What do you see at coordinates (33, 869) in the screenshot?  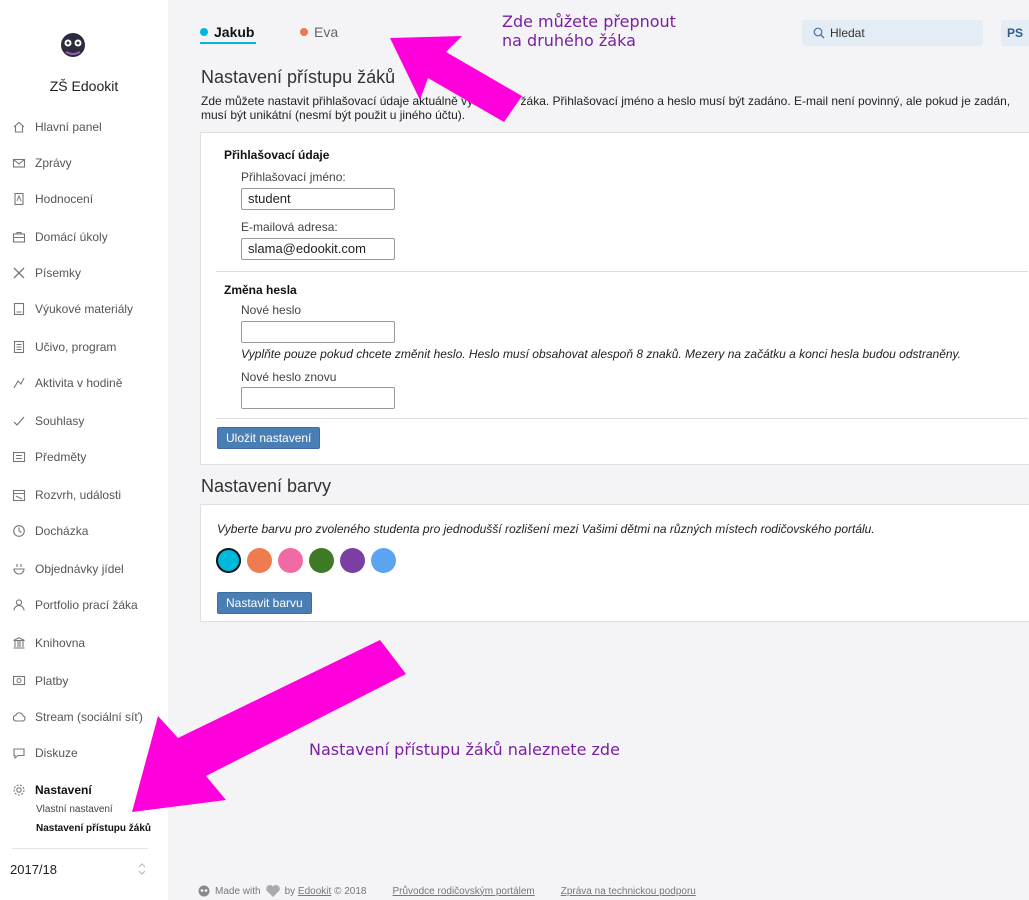 I see `school-year-select: 2017/18` at bounding box center [33, 869].